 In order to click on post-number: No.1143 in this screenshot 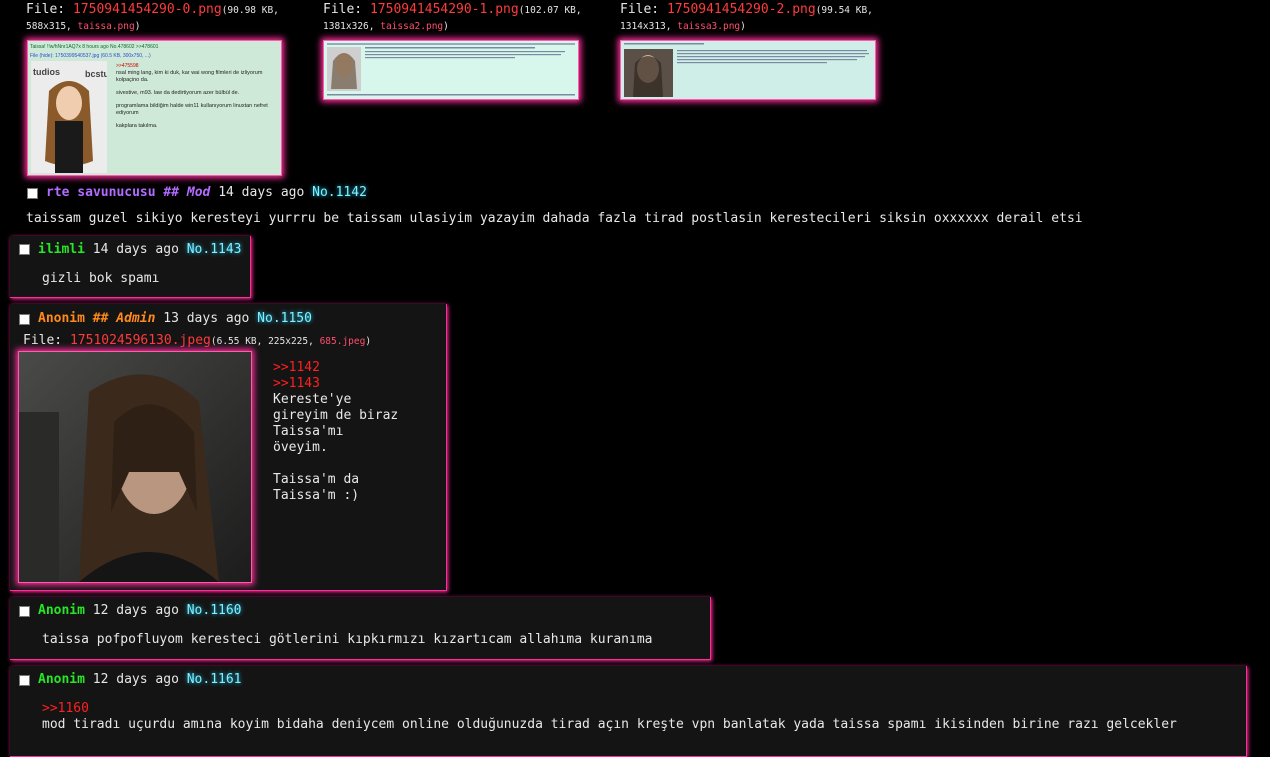, I will do `click(214, 249)`.